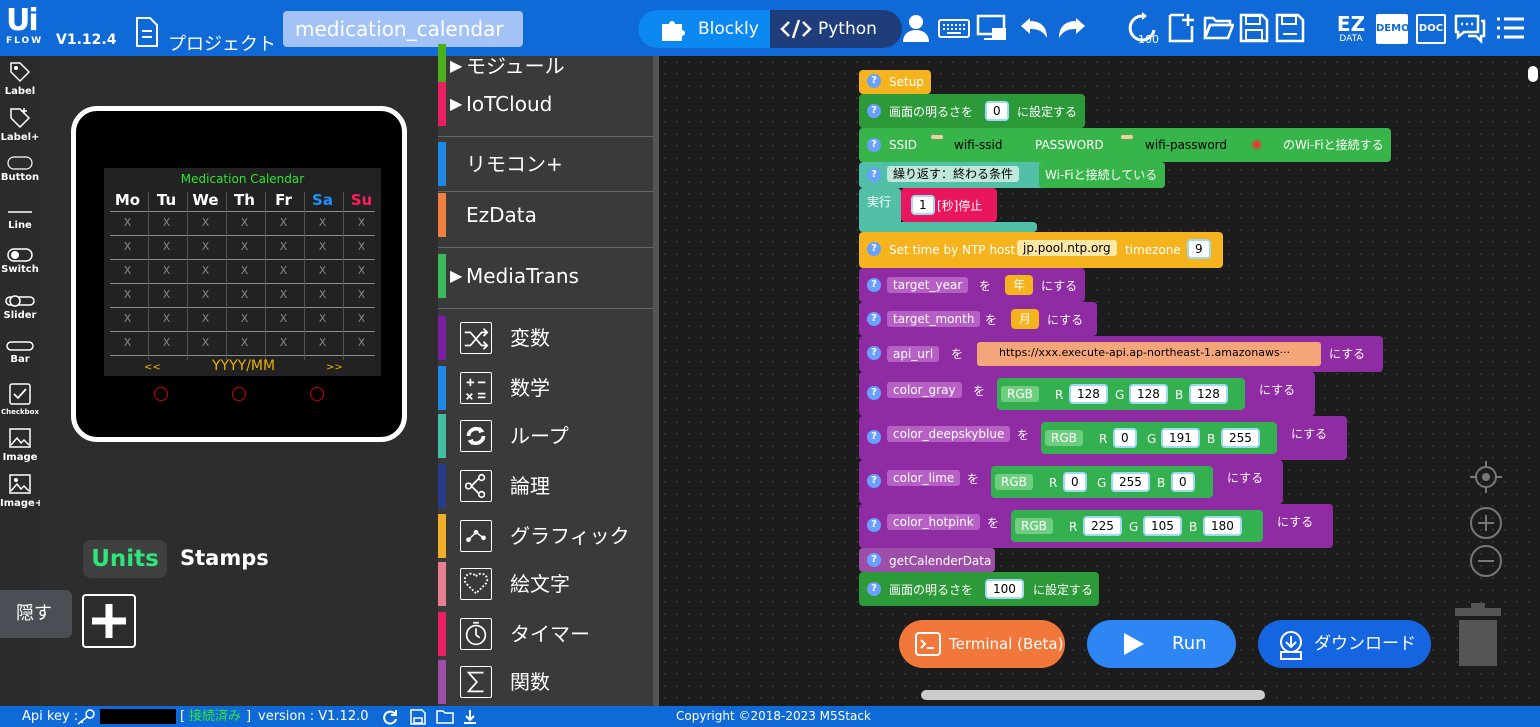 This screenshot has height=727, width=1540. What do you see at coordinates (1344, 644) in the screenshot?
I see `download-button: ダウンロード` at bounding box center [1344, 644].